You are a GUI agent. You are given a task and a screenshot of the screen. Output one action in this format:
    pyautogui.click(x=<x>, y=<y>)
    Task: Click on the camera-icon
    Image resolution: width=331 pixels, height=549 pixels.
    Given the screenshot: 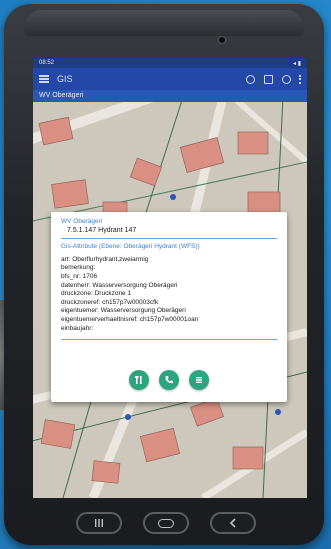 What is the action you would take?
    pyautogui.click(x=222, y=40)
    